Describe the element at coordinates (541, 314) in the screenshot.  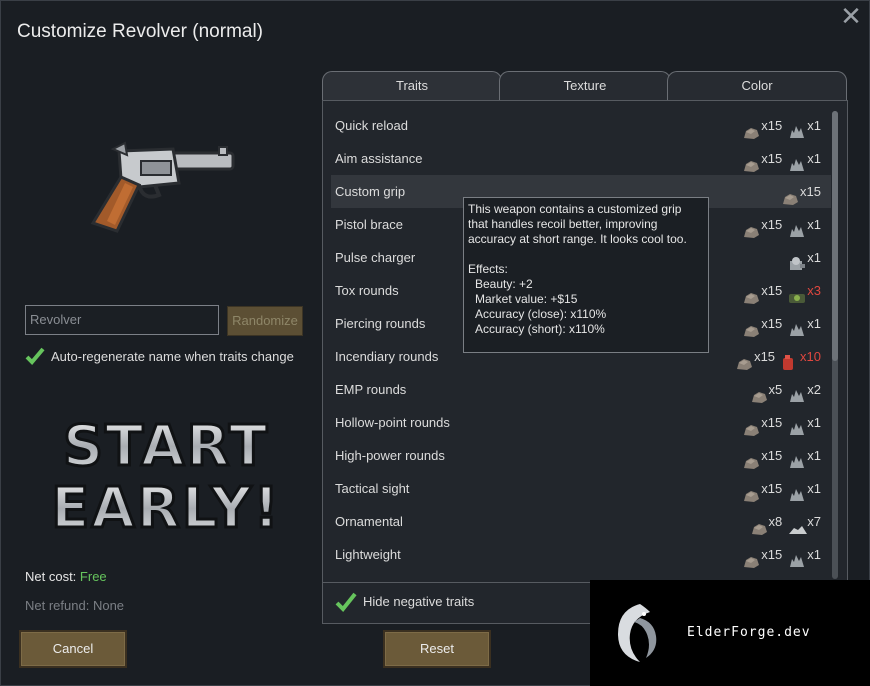
I see `tooltip-effect: Accuracy (close): x110%` at that location.